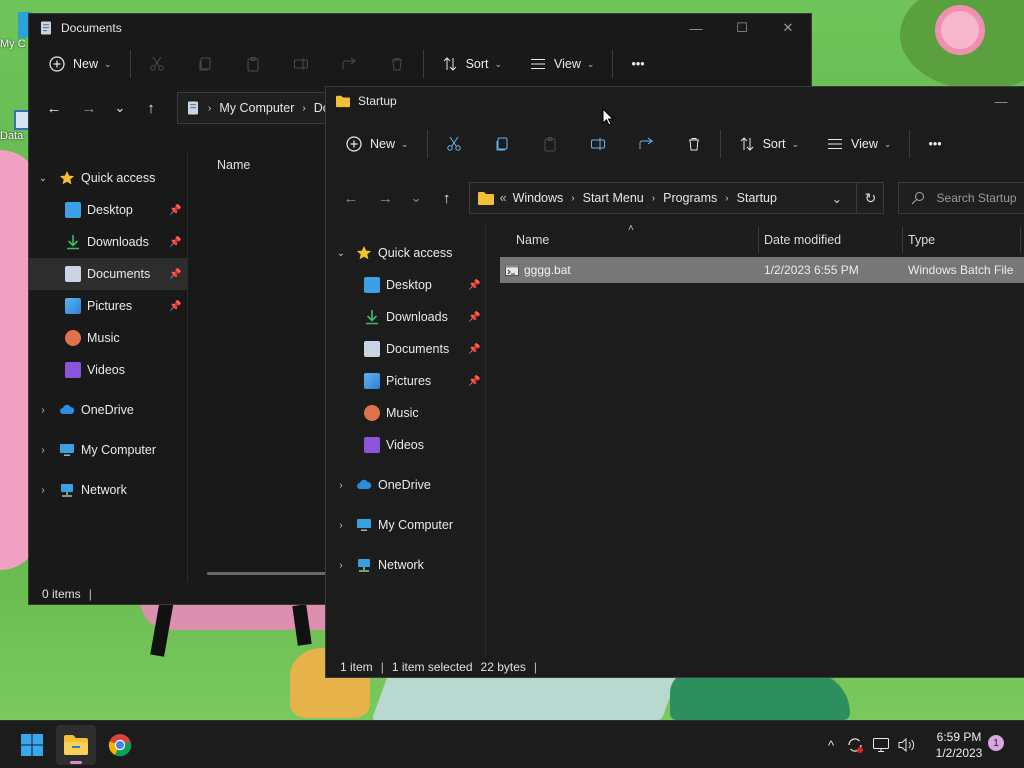  I want to click on chrome-icon, so click(120, 745).